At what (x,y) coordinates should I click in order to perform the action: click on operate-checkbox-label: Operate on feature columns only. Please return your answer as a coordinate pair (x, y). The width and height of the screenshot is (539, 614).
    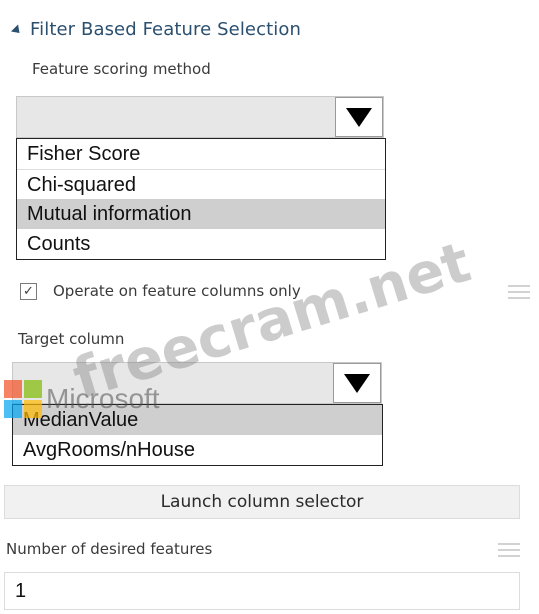
    Looking at the image, I should click on (177, 291).